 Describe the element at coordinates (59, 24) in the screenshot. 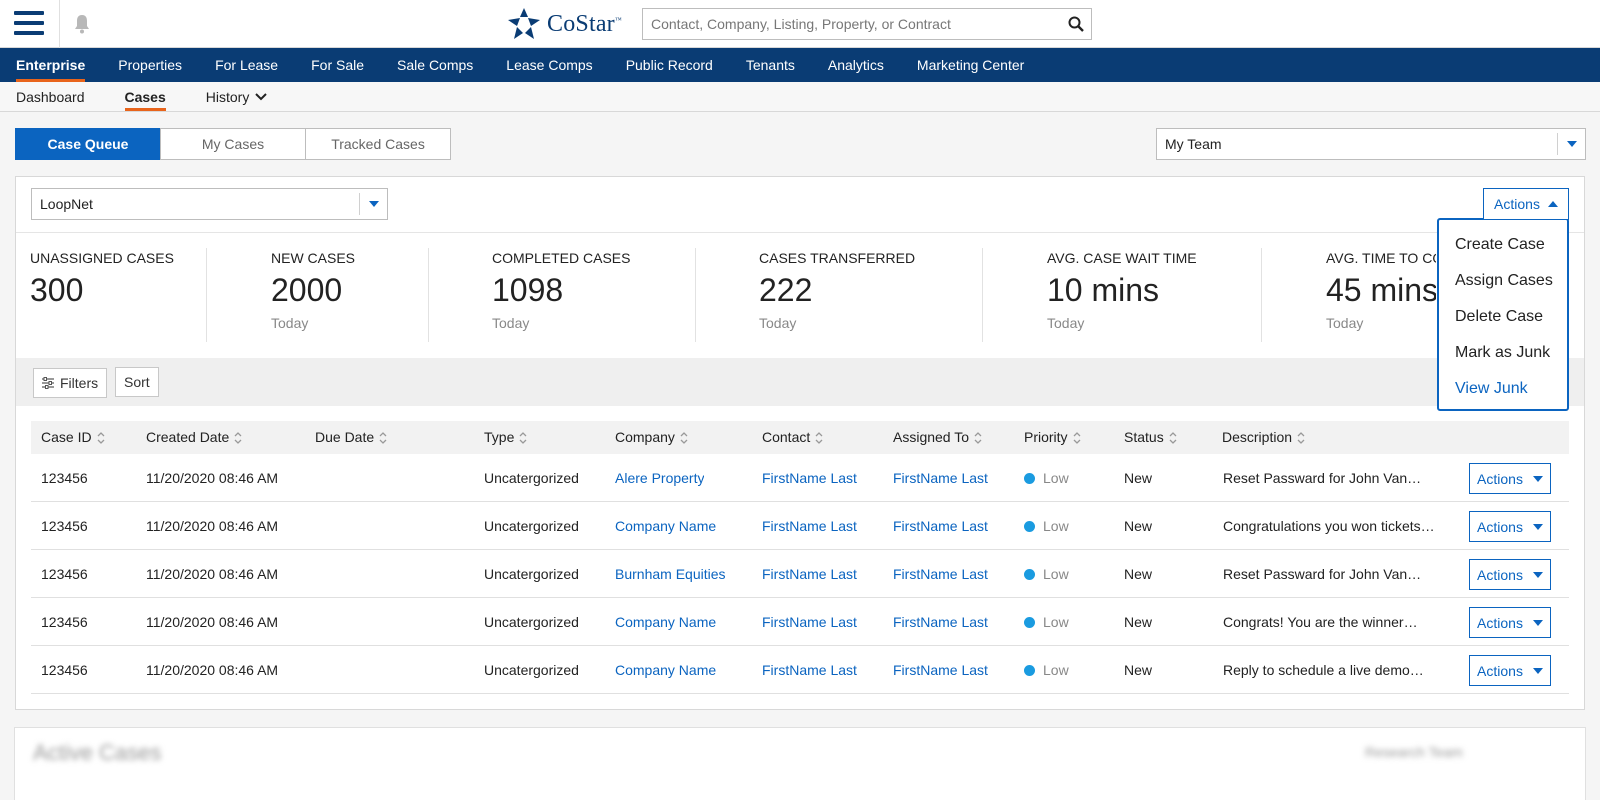

I see `header-divider` at that location.